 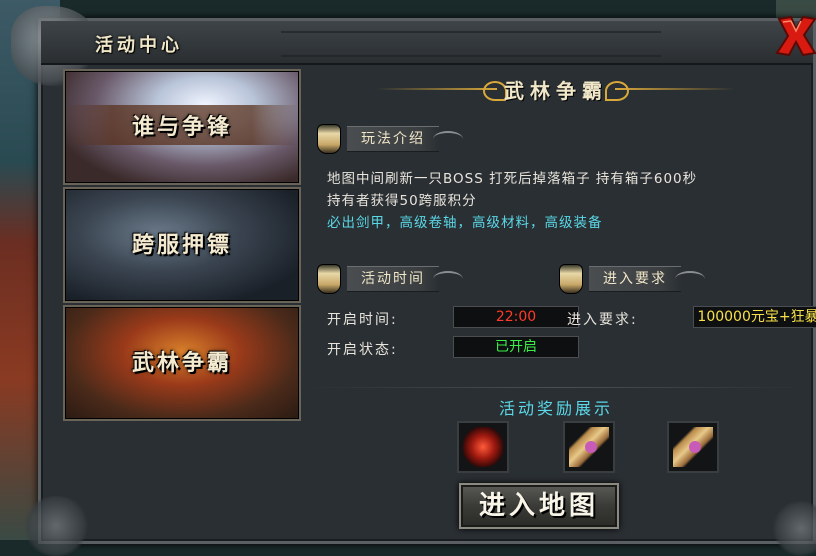 I want to click on window-title: 活动中心, so click(x=139, y=45).